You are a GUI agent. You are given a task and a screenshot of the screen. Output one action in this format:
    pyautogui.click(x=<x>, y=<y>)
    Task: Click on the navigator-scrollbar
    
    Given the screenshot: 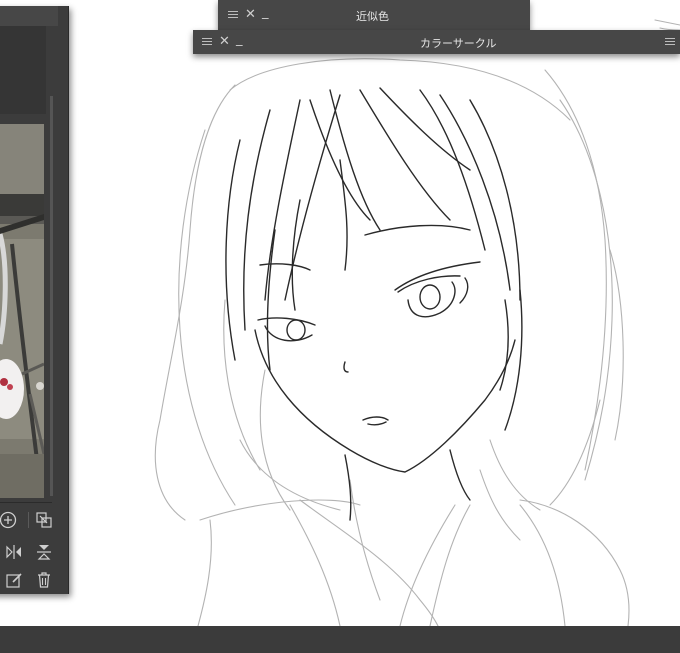 What is the action you would take?
    pyautogui.click(x=51, y=296)
    